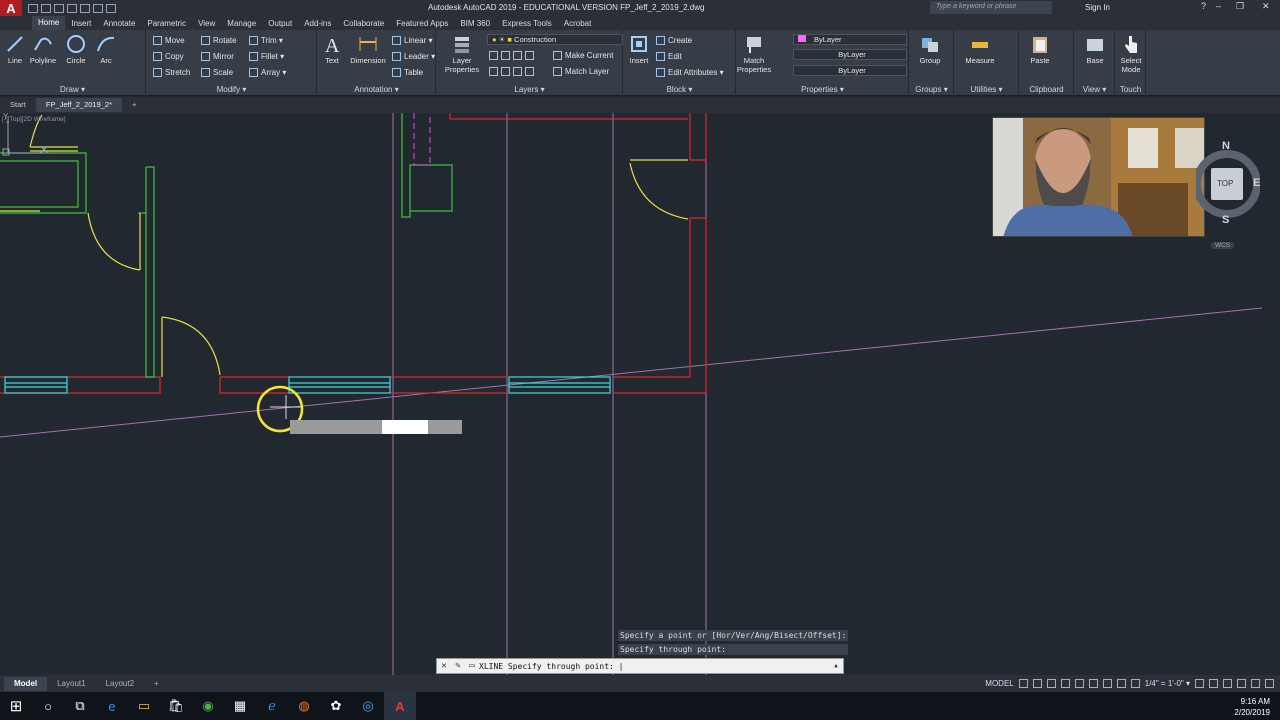 The height and width of the screenshot is (720, 1280). I want to click on task-view-icon: ⧉, so click(80, 706).